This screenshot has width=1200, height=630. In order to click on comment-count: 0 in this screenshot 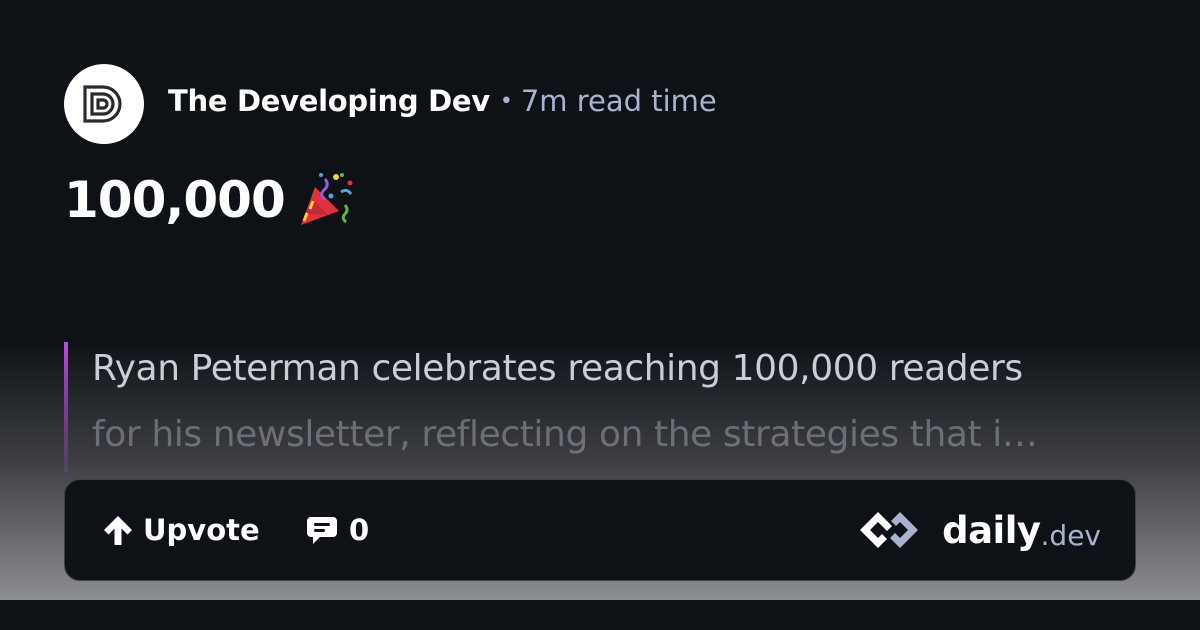, I will do `click(359, 530)`.